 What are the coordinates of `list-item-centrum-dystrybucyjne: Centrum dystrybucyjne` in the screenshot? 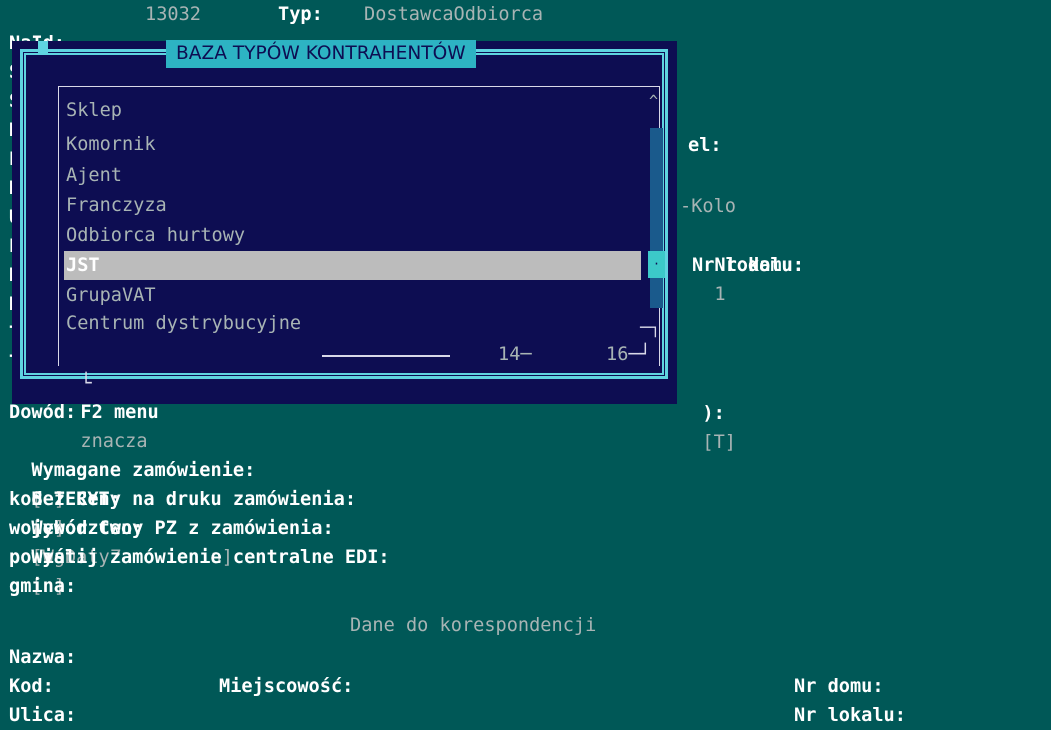 It's located at (351, 323).